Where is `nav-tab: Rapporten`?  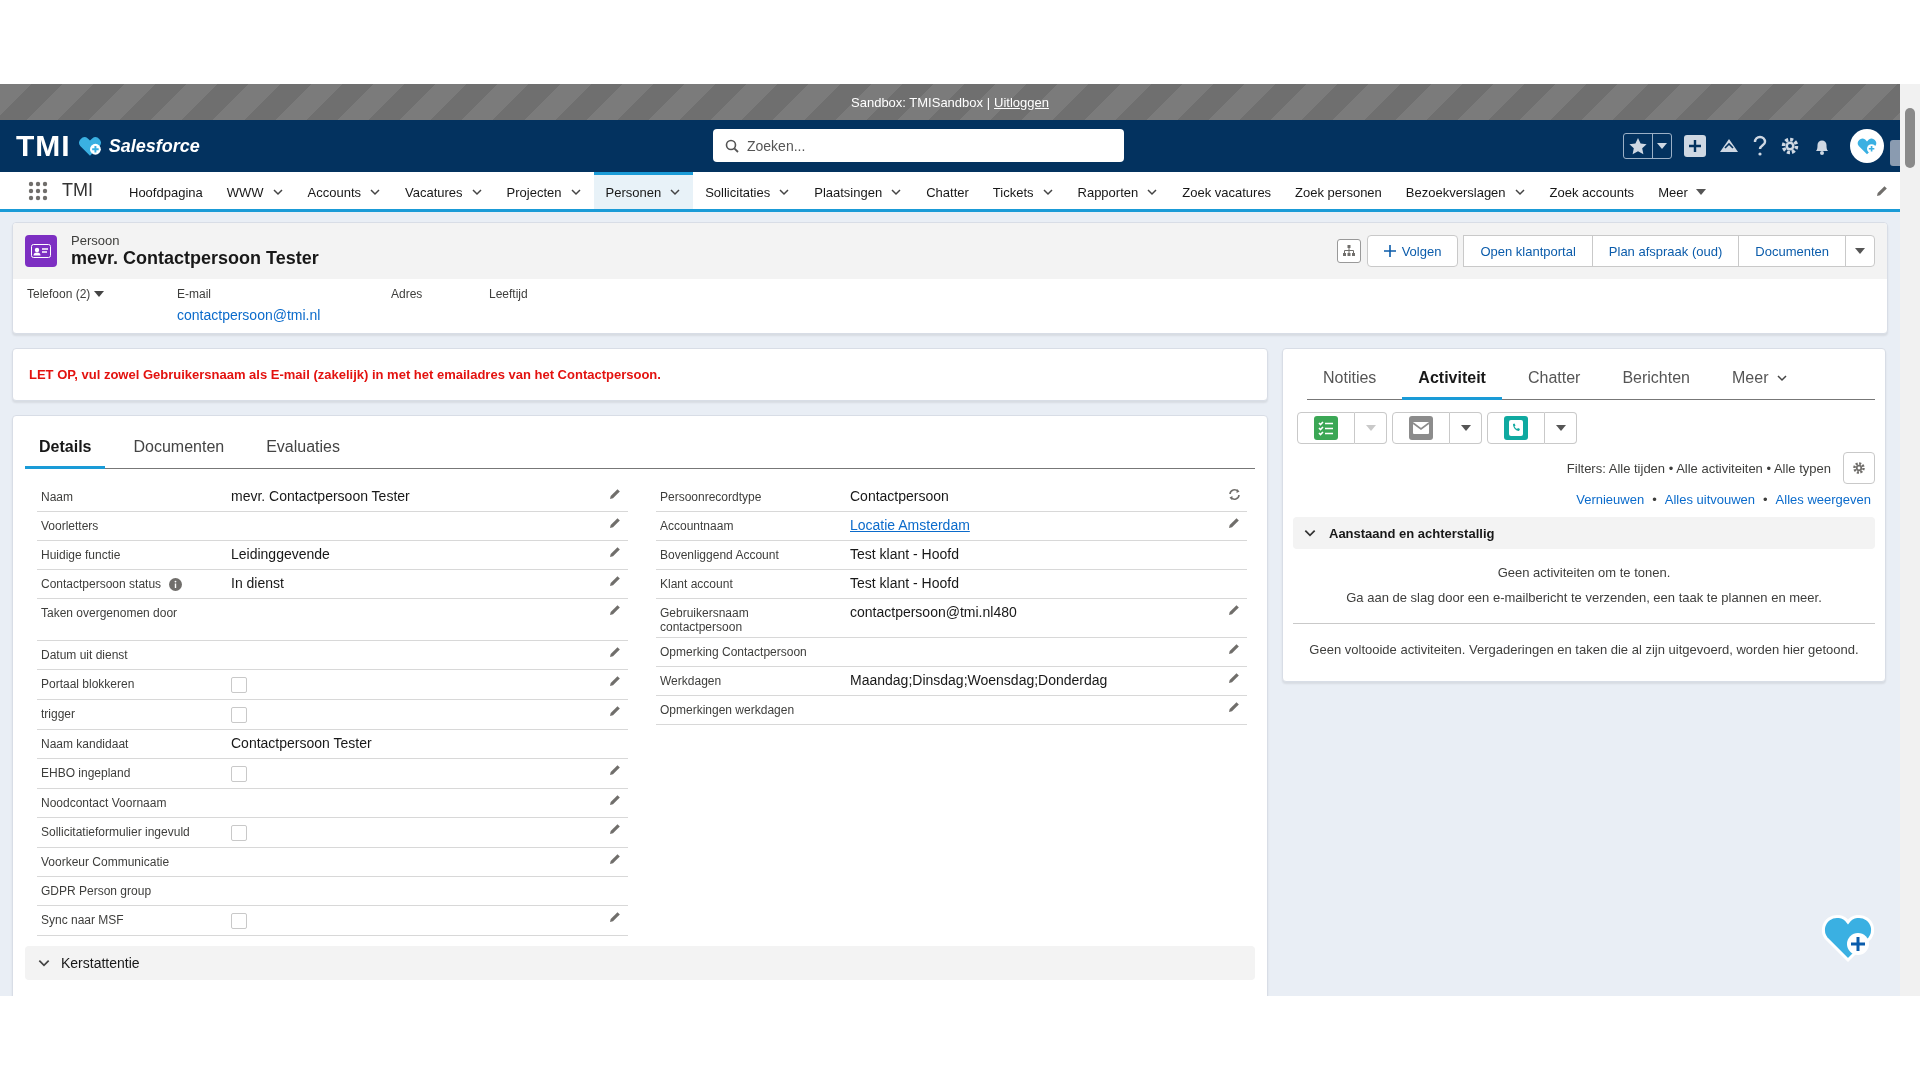 nav-tab: Rapporten is located at coordinates (1118, 190).